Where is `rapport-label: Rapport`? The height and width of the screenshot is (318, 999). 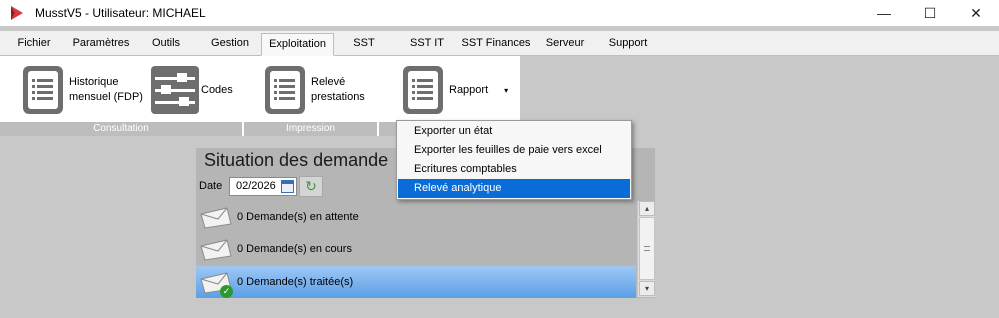
rapport-label: Rapport is located at coordinates (469, 89).